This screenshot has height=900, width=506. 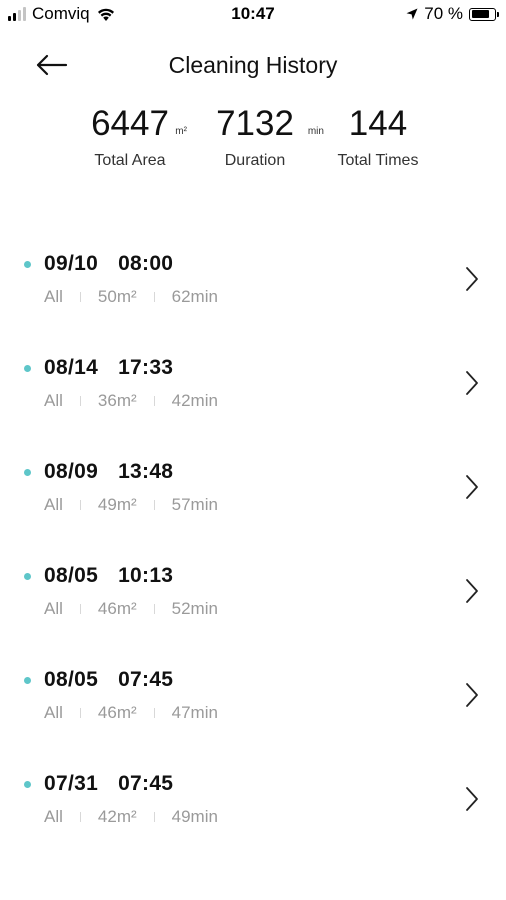 What do you see at coordinates (108, 784) in the screenshot?
I see `record-datetime: 07/31 07:45` at bounding box center [108, 784].